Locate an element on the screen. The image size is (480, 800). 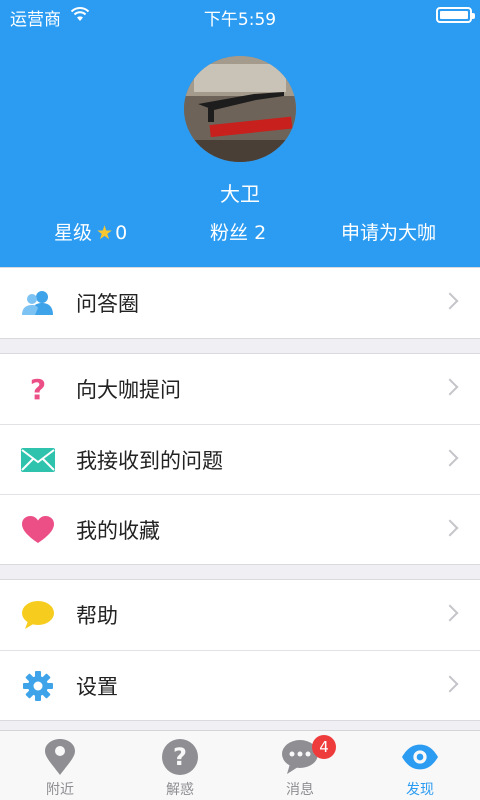
tab-answers: ? 解惑 is located at coordinates (180, 765).